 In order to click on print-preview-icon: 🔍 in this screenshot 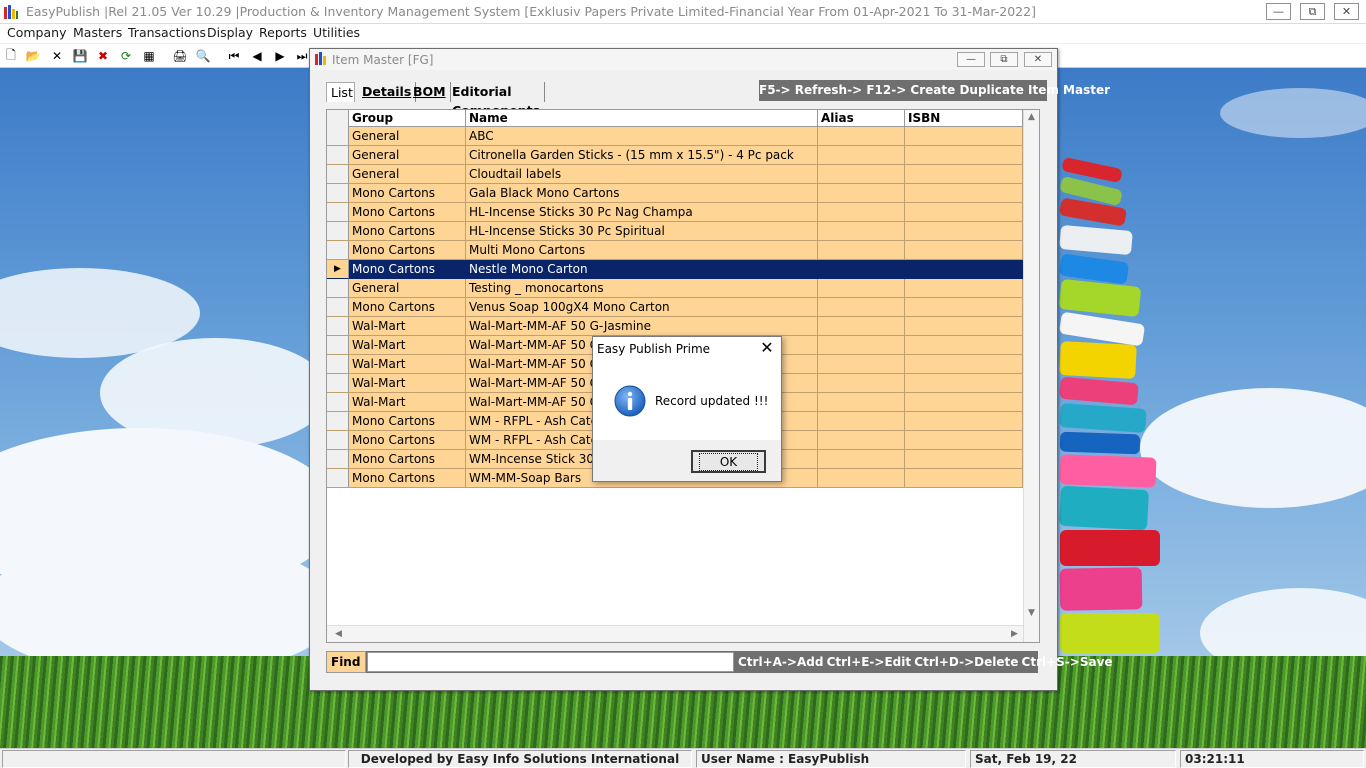, I will do `click(203, 56)`.